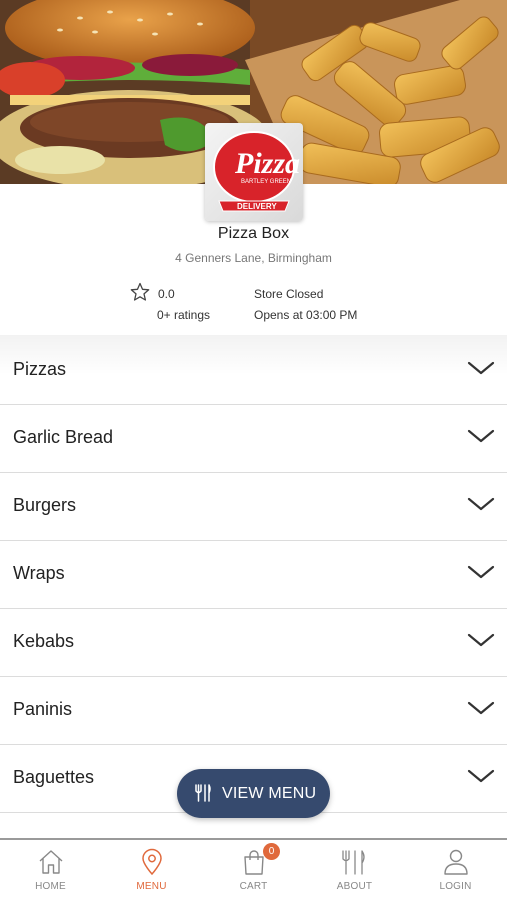  What do you see at coordinates (456, 862) in the screenshot?
I see `user-icon` at bounding box center [456, 862].